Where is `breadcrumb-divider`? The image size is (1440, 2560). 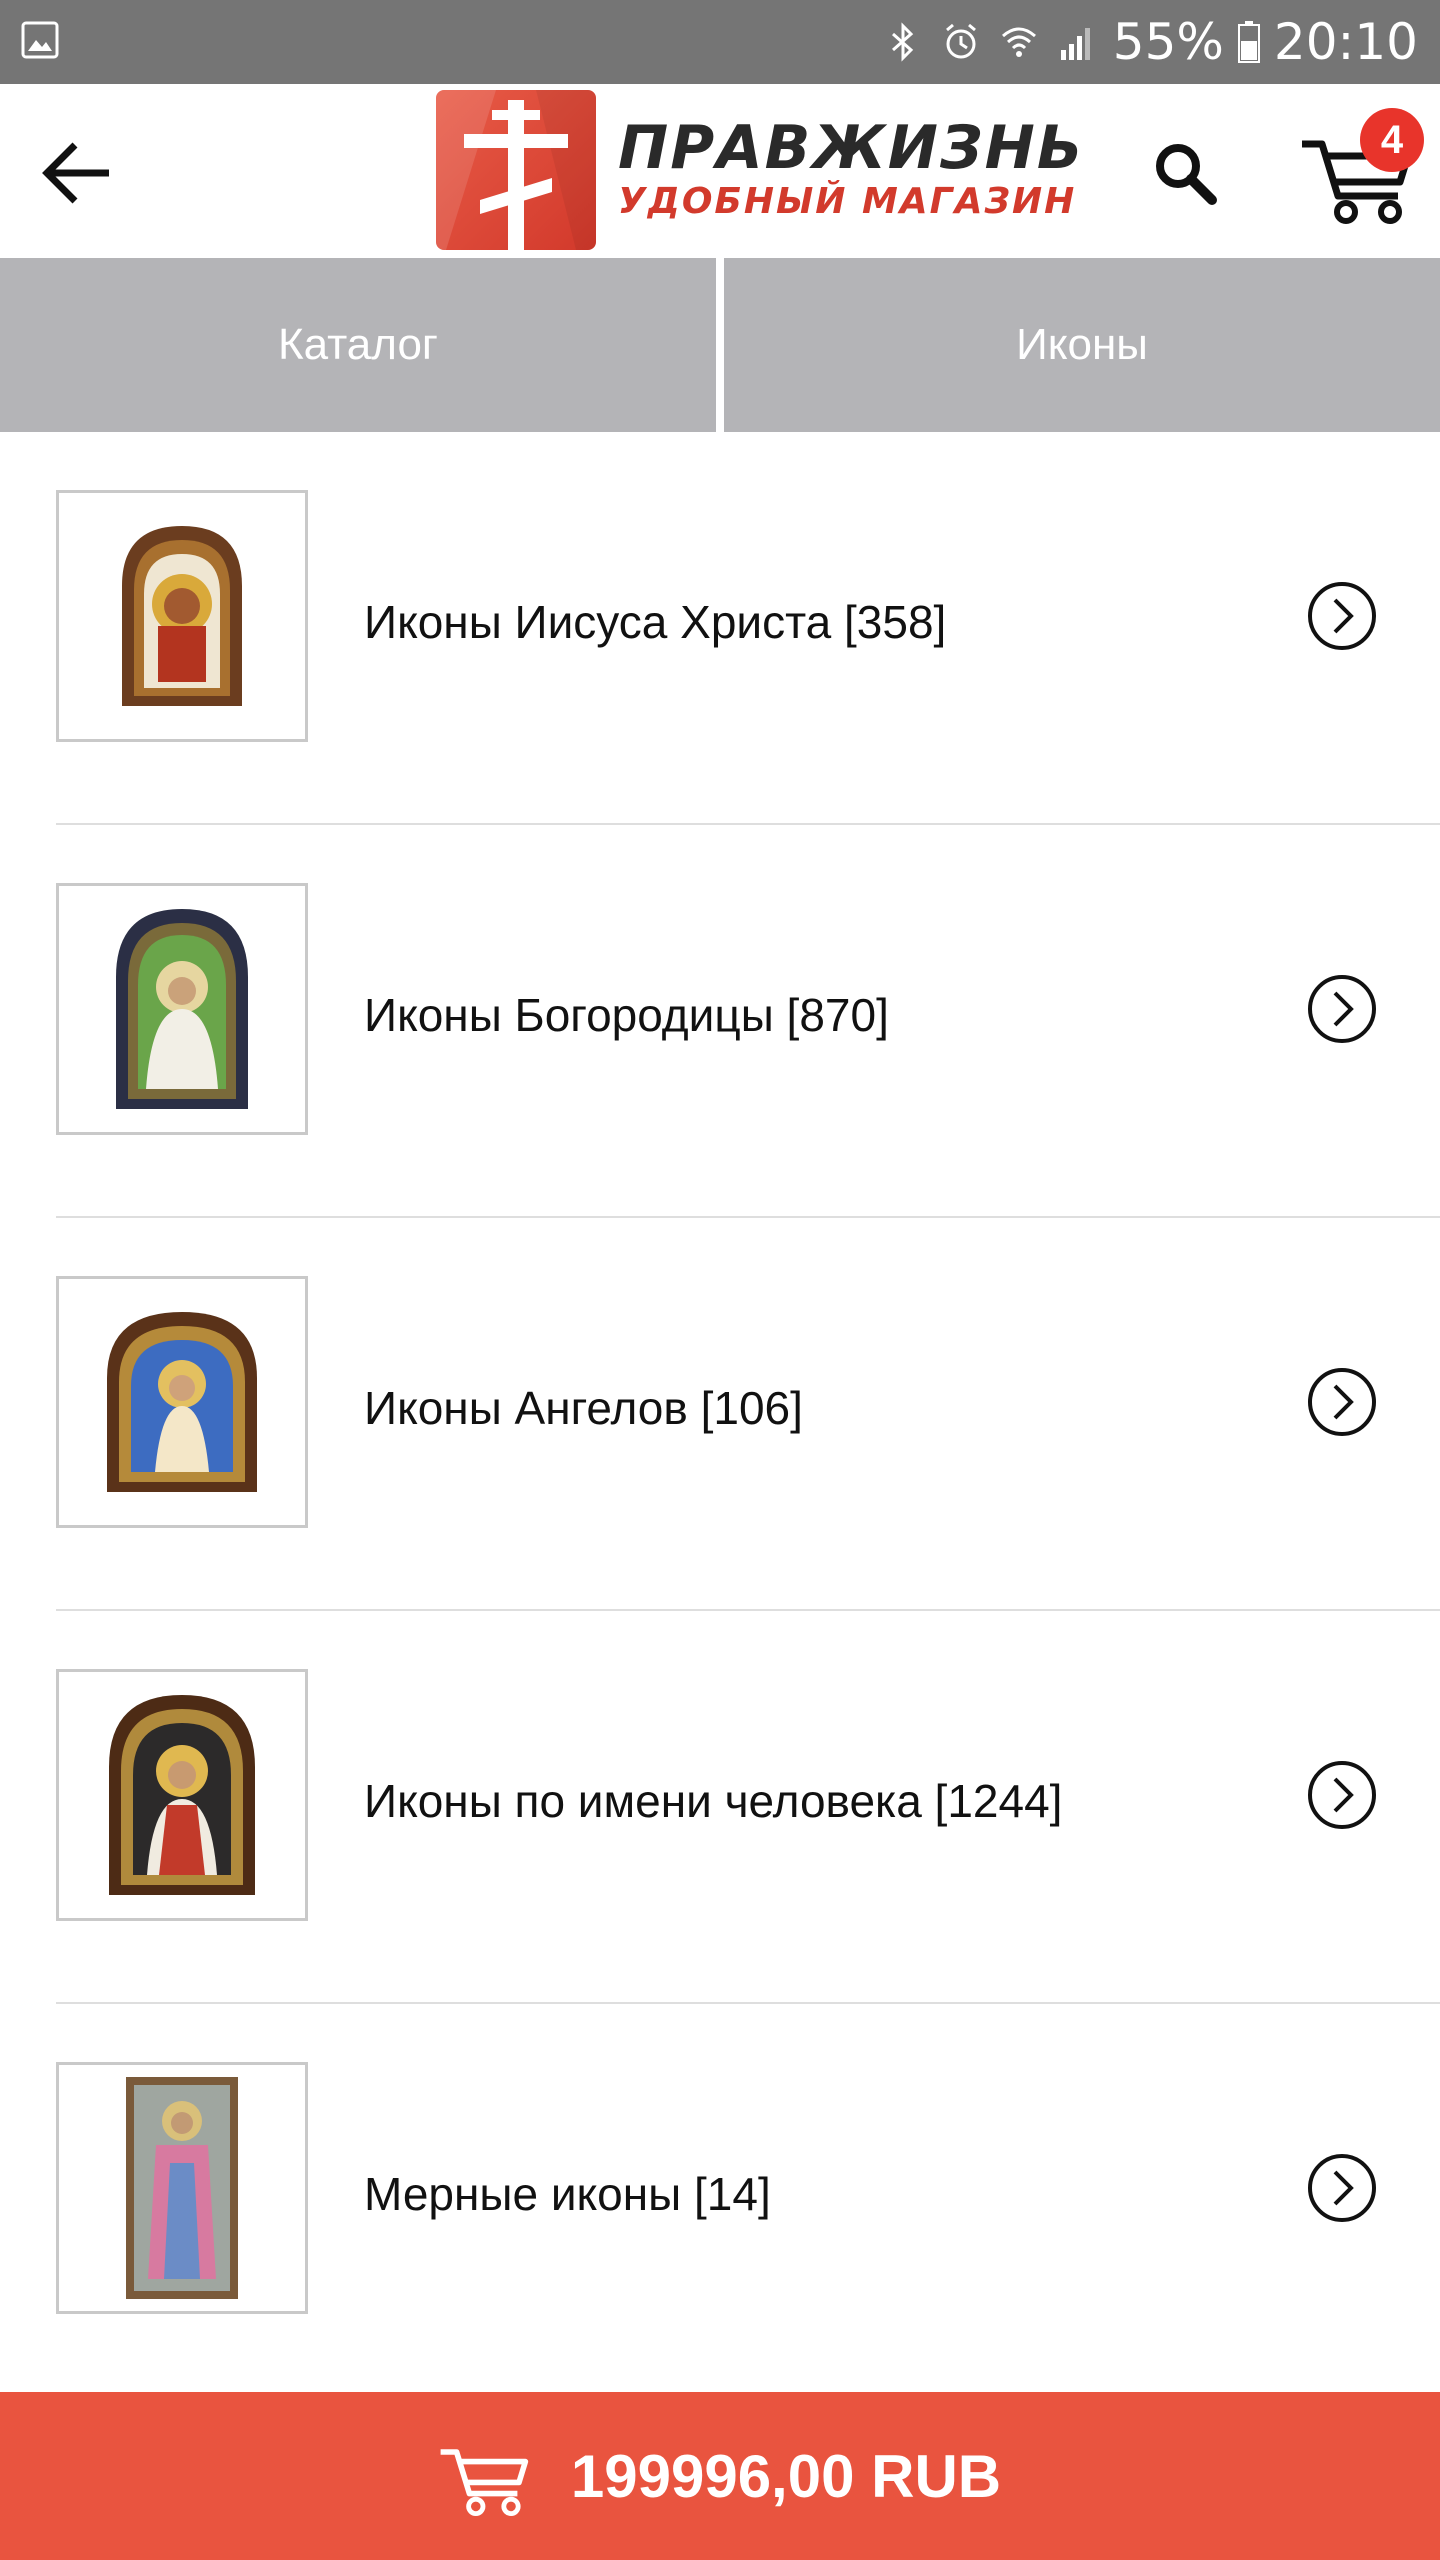
breadcrumb-divider is located at coordinates (720, 345).